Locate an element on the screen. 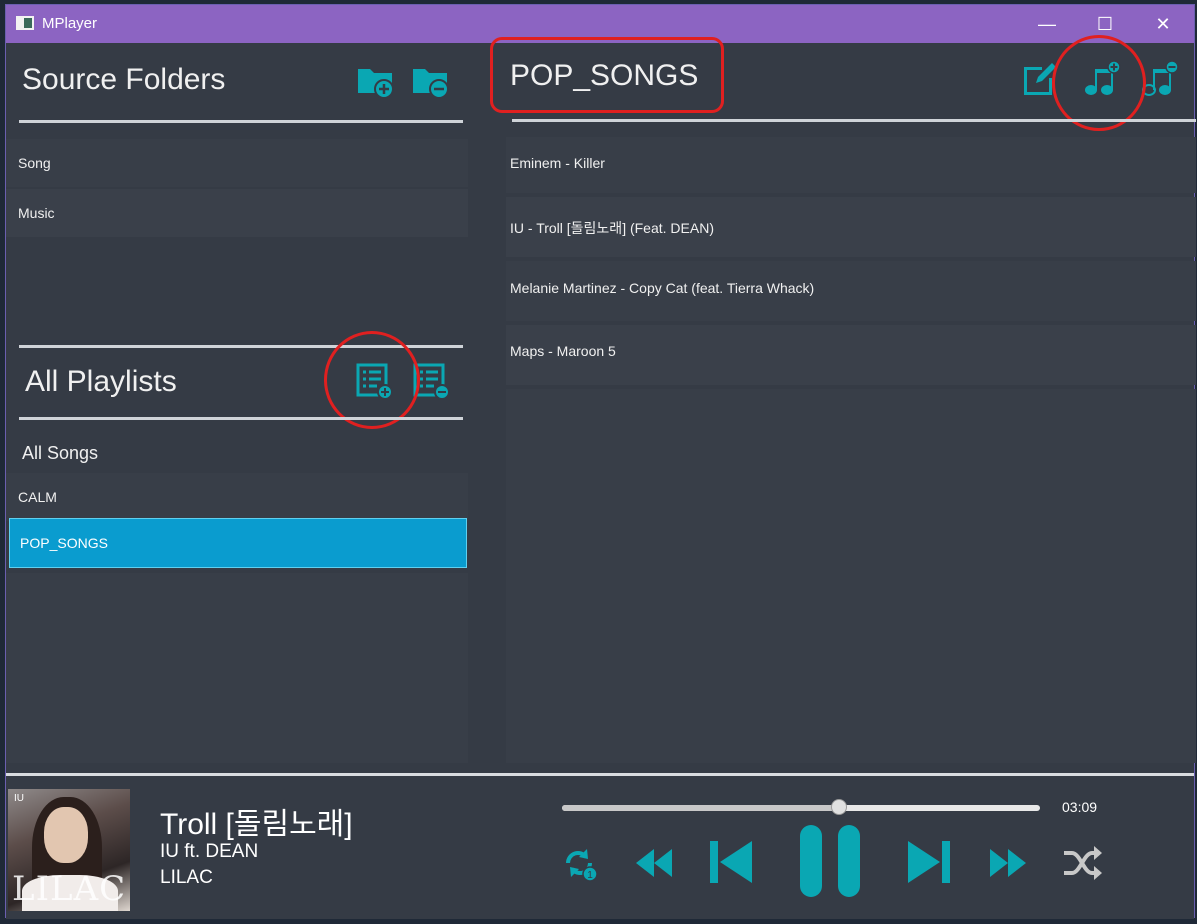  album-art: IU LILAC is located at coordinates (69, 850).